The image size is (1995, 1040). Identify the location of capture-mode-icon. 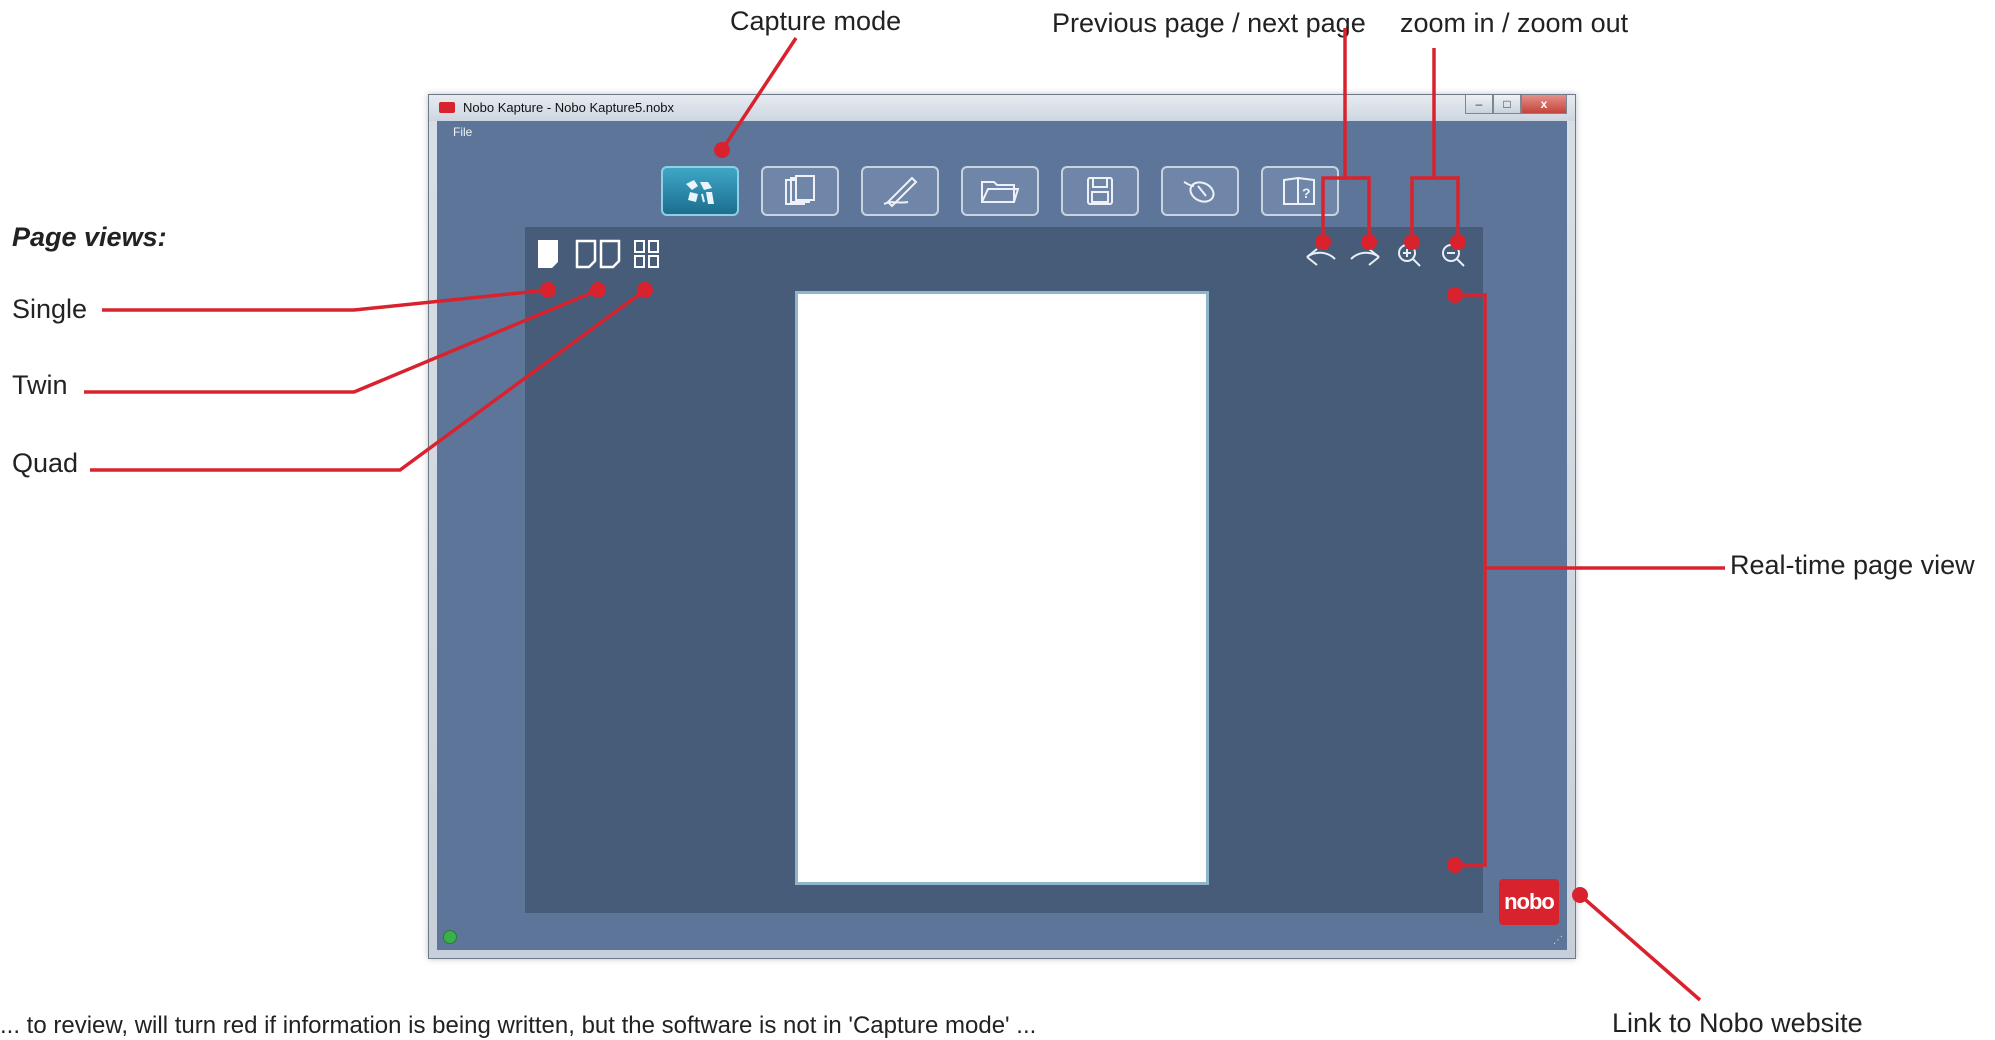
(700, 192).